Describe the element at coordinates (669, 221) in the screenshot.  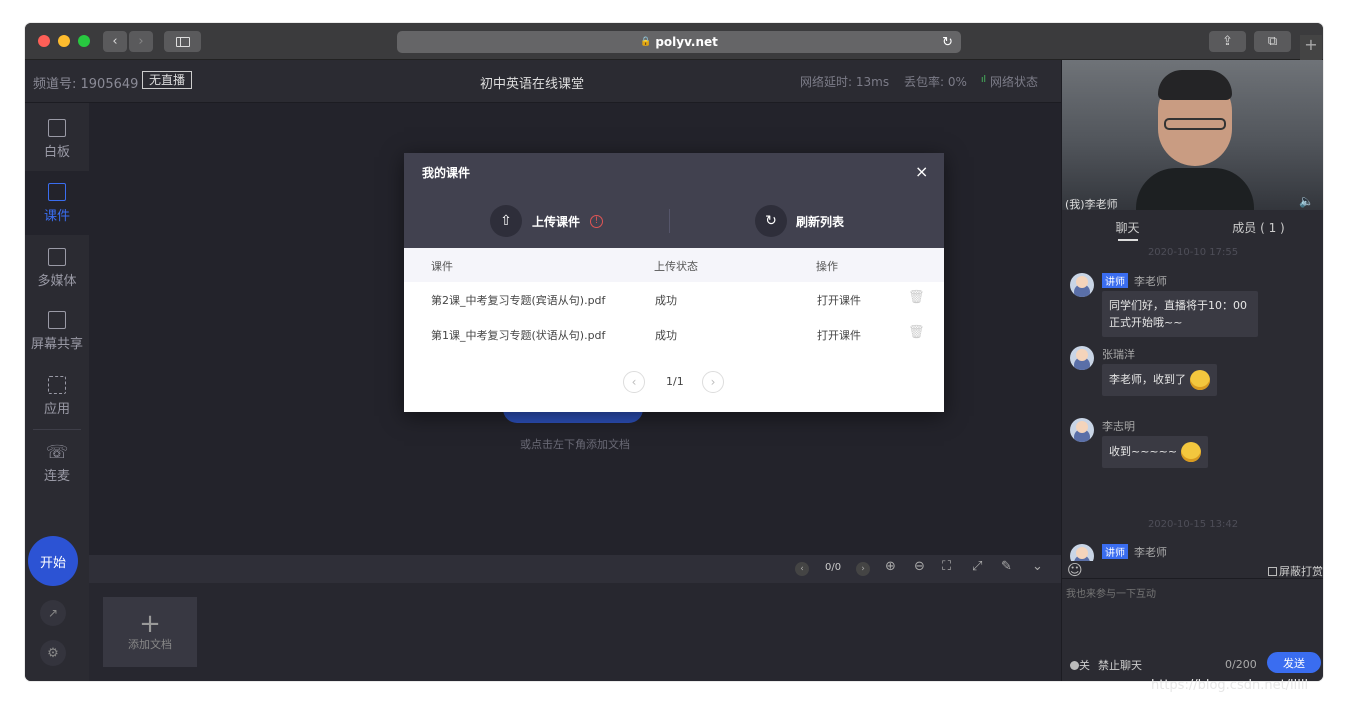
I see `header-divider` at that location.